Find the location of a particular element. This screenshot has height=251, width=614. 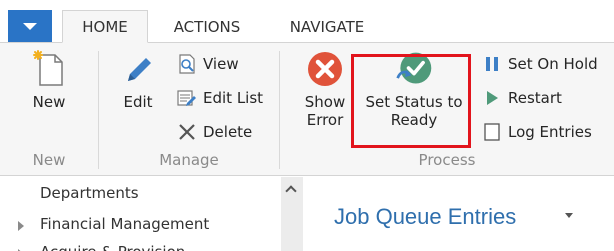

nav-item-financial-management: Financial Management is located at coordinates (124, 224).